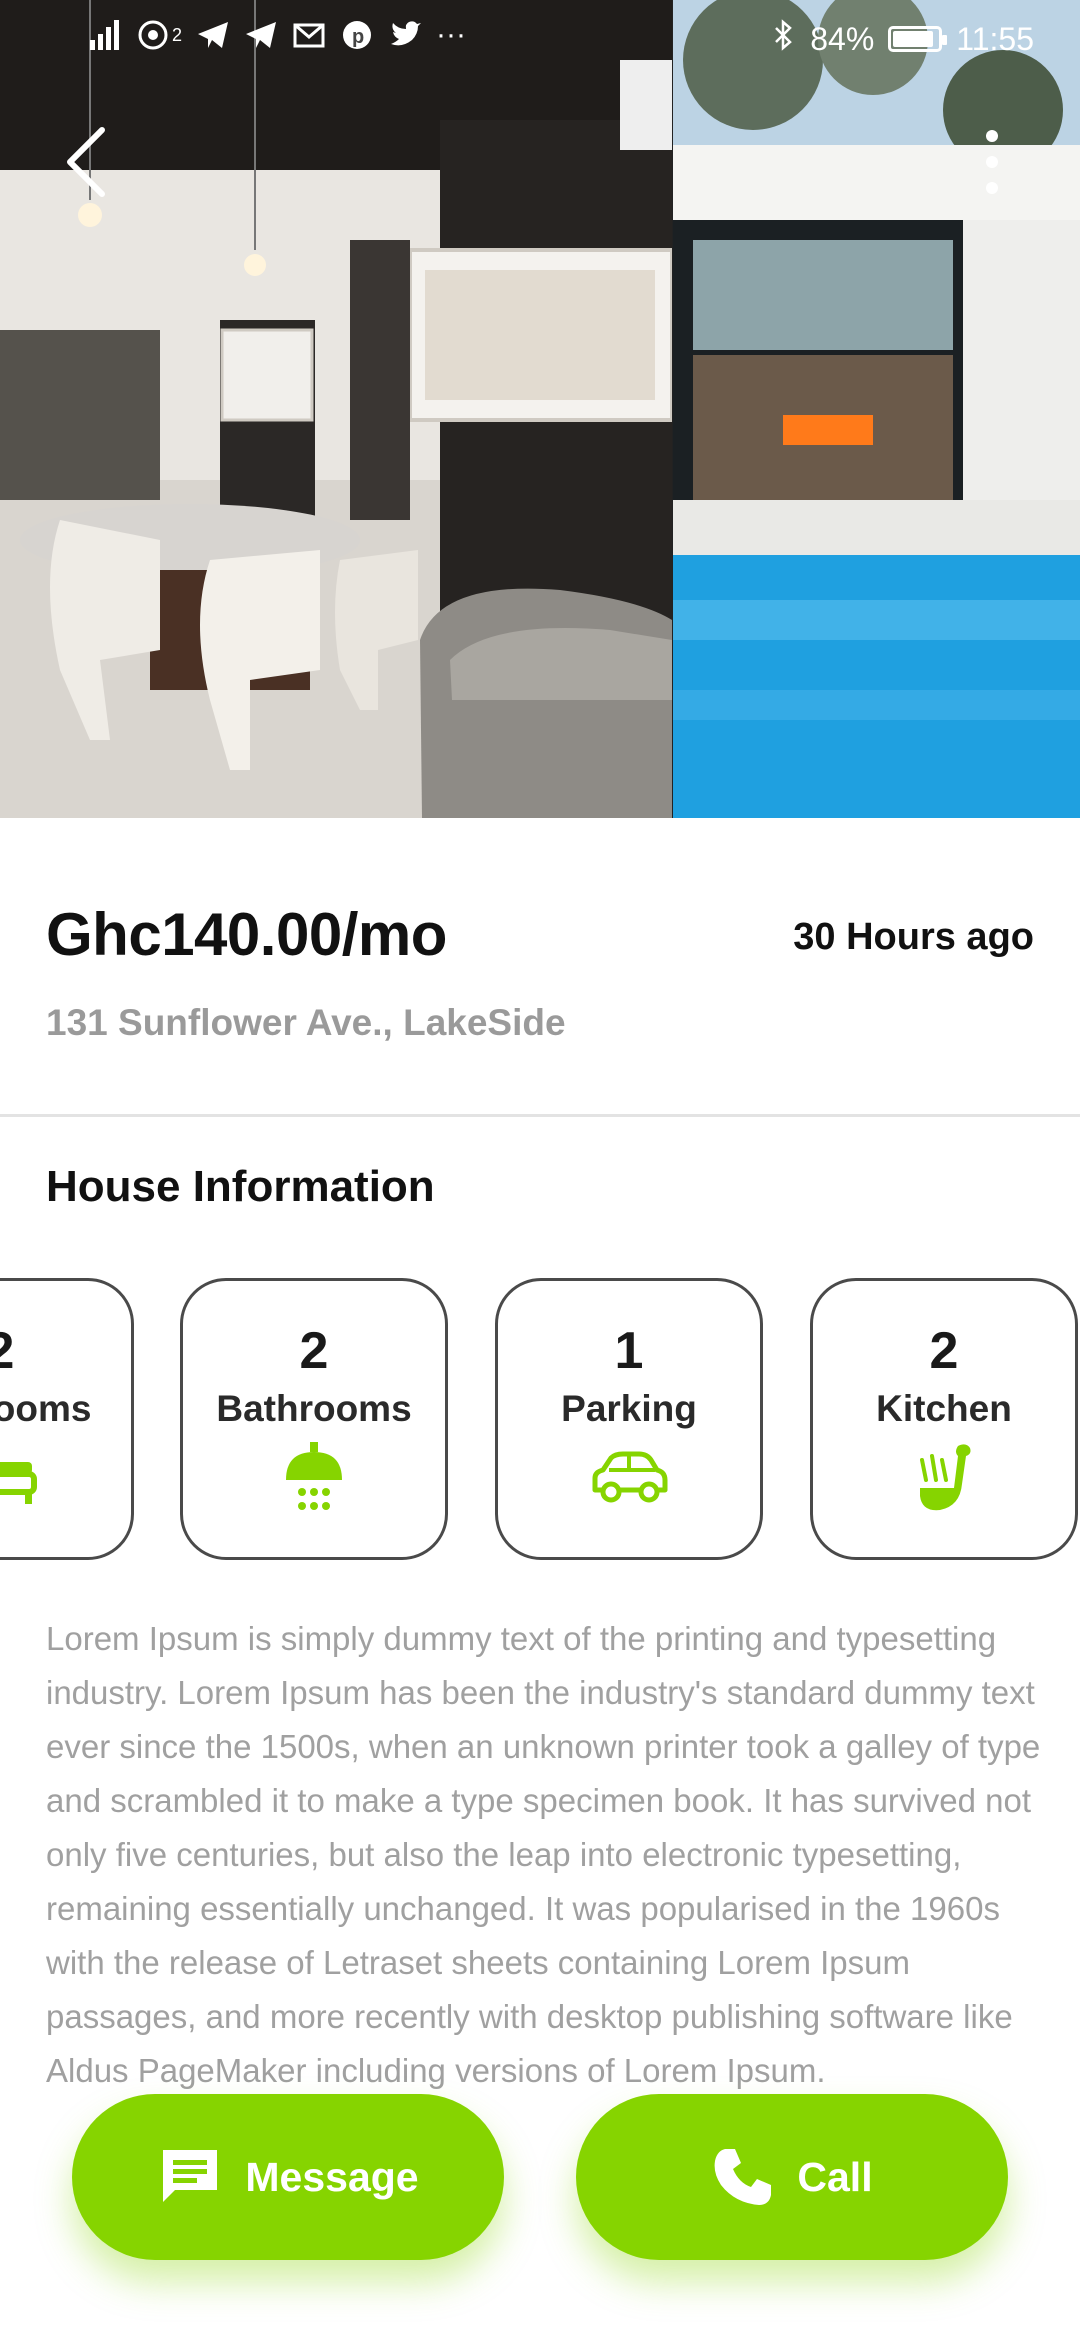 Image resolution: width=1080 pixels, height=2340 pixels. I want to click on hotspot-icon, so click(153, 35).